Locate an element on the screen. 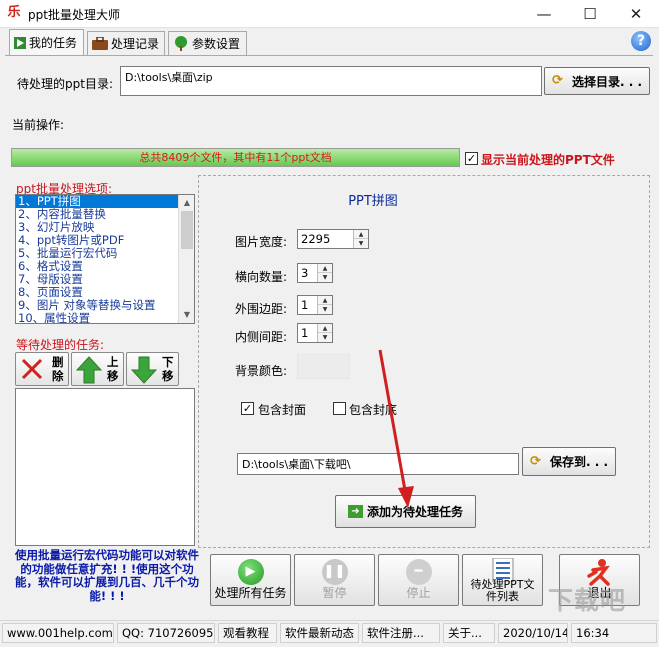 This screenshot has width=659, height=647. move-down-button: 下移 is located at coordinates (152, 369).